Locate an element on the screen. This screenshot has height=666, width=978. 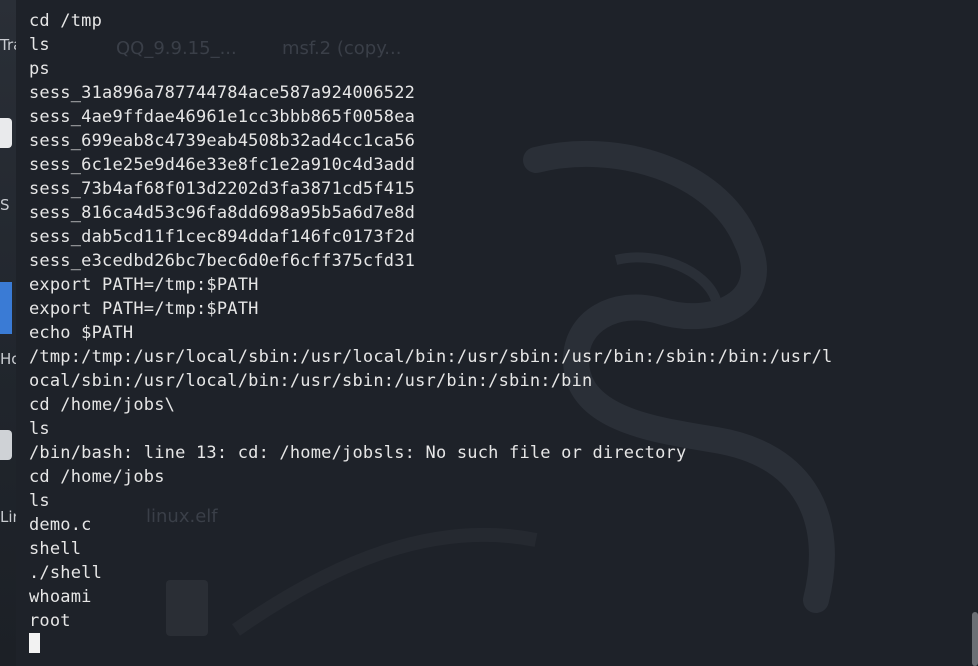
terminal-line: shell is located at coordinates (55, 549).